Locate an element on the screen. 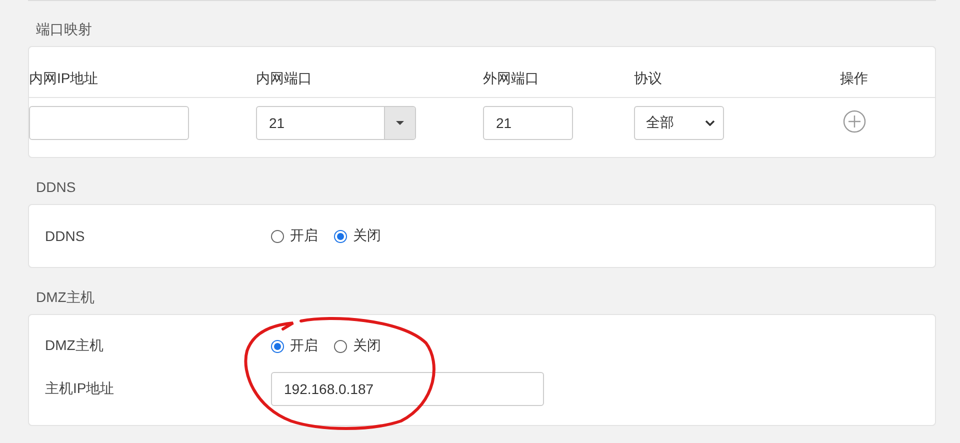  section-title: DMZ主机 is located at coordinates (65, 297).